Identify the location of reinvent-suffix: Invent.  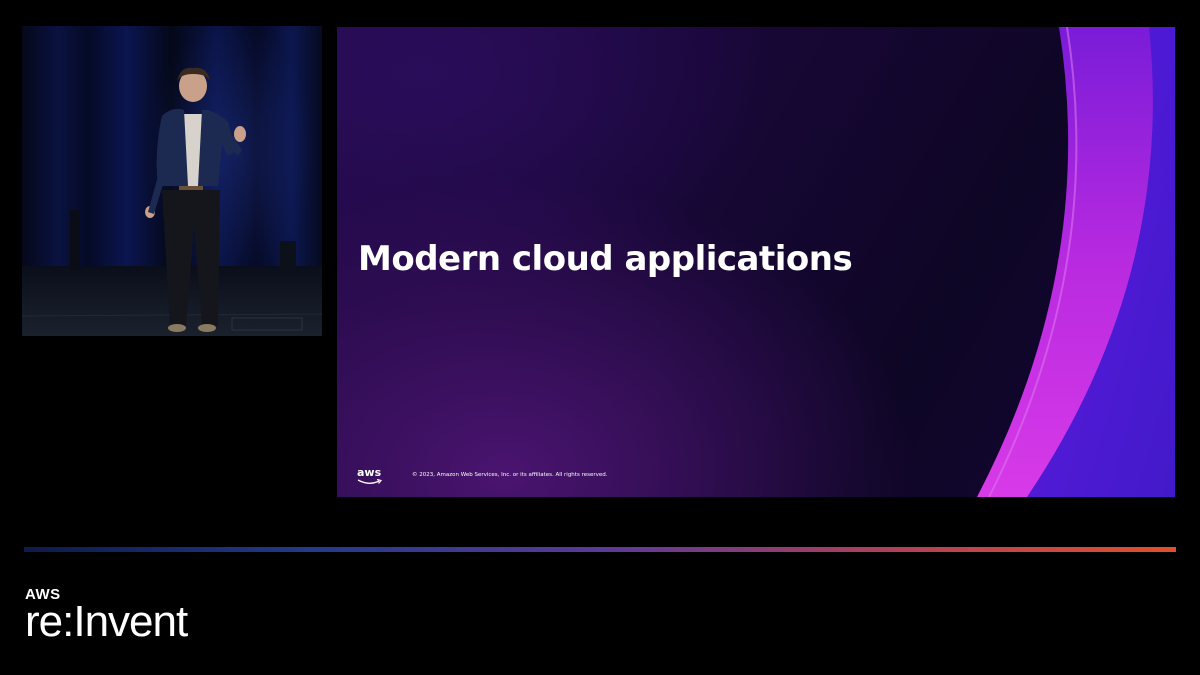
(130, 621).